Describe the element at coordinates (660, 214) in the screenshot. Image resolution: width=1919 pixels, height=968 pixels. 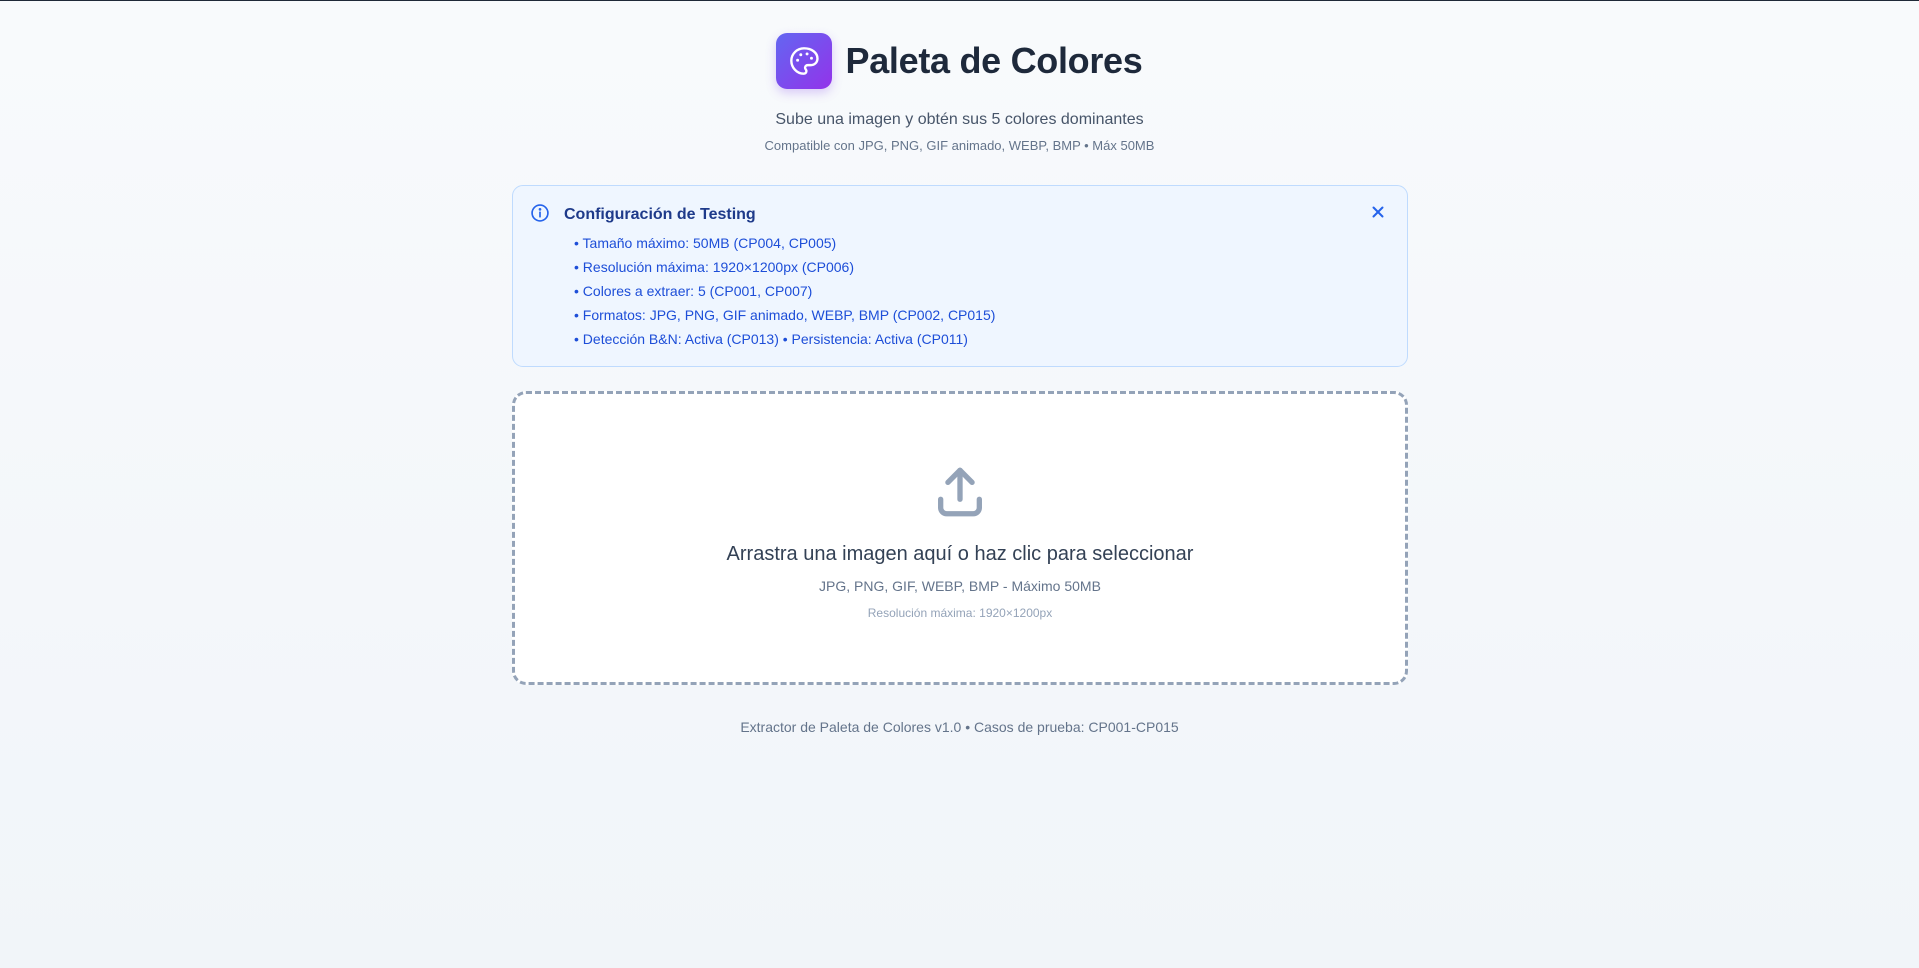
I see `info-title: Configuración de Testing` at that location.